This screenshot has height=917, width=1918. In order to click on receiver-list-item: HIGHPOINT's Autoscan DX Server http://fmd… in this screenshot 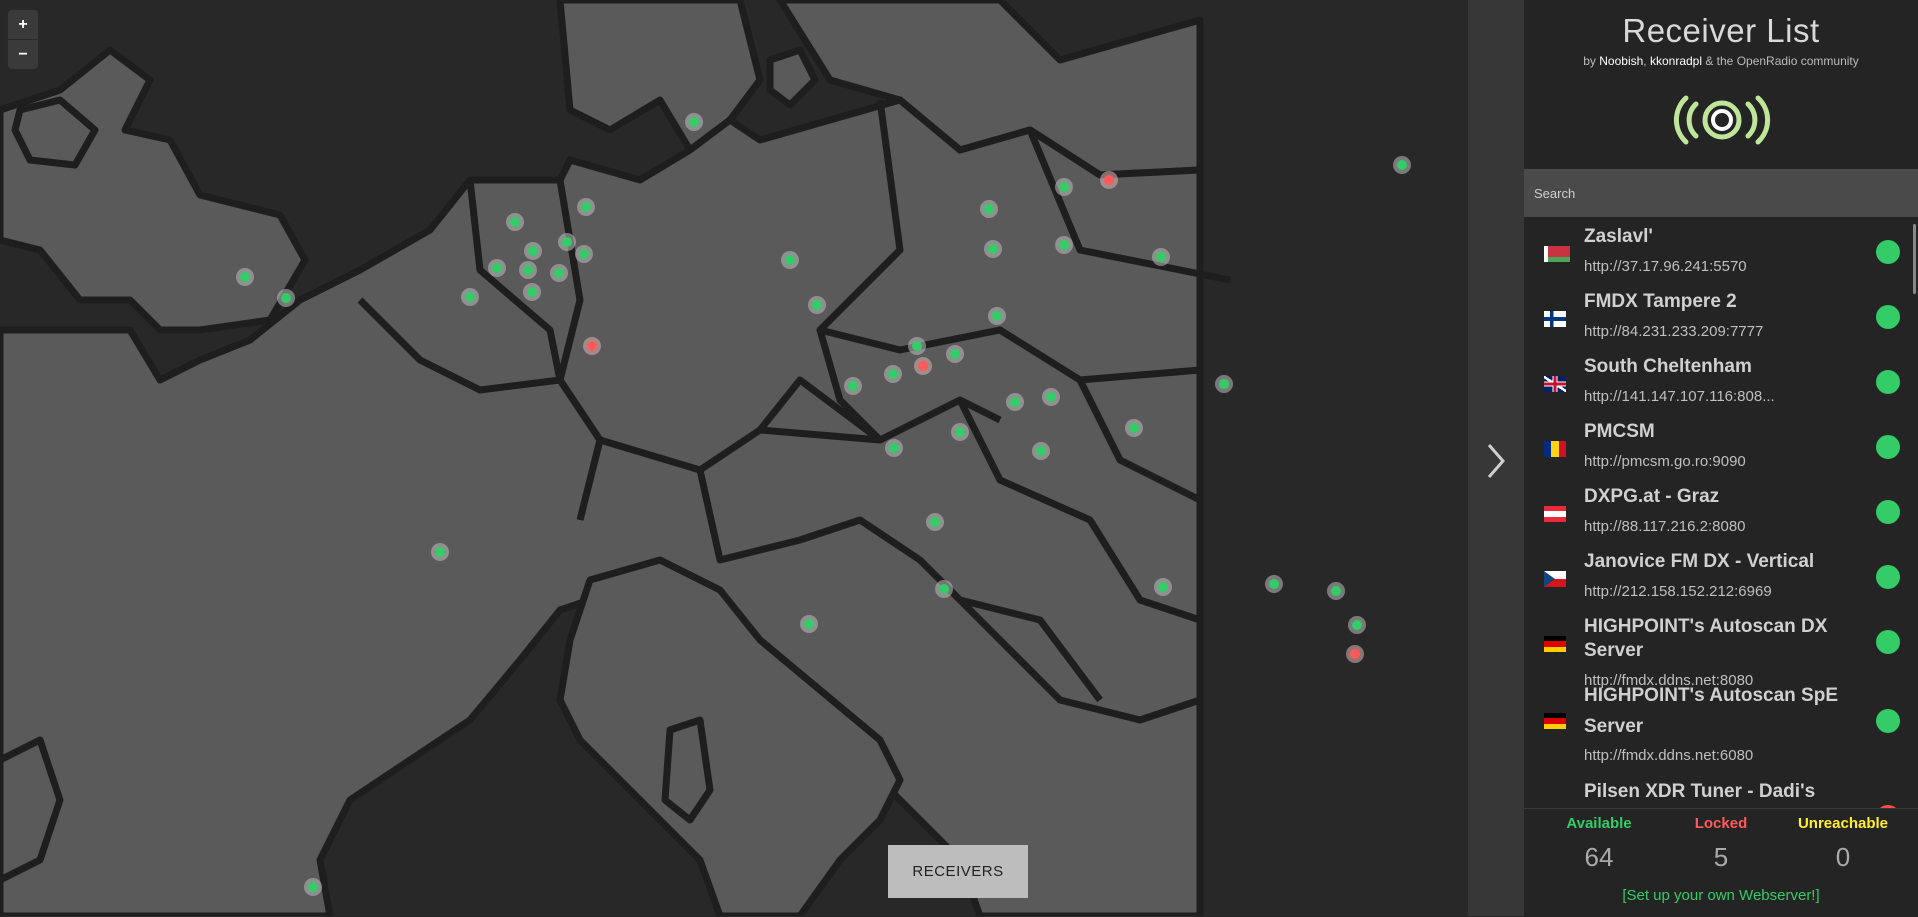, I will do `click(1721, 648)`.